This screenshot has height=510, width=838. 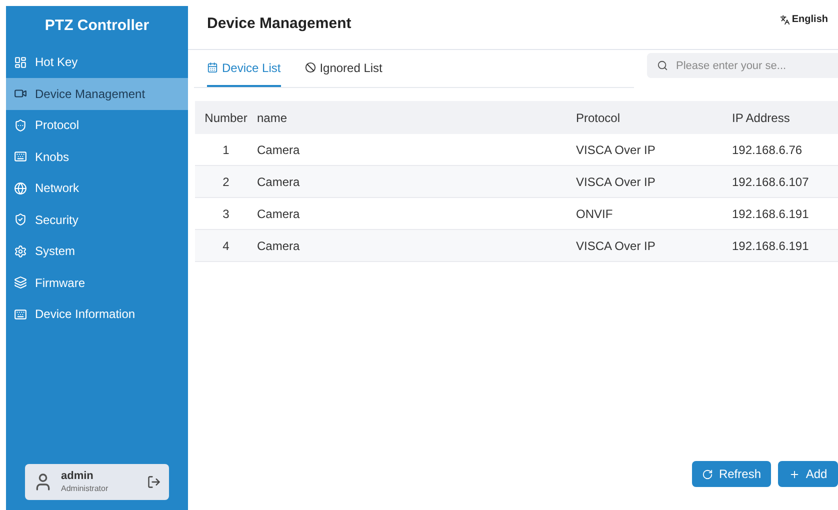 What do you see at coordinates (97, 220) in the screenshot?
I see `sidebar-item: Security` at bounding box center [97, 220].